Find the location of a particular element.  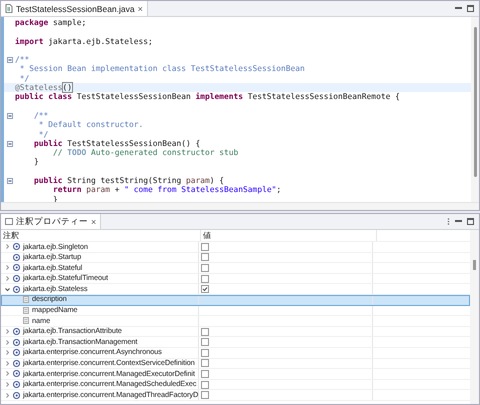

column-header: 値 is located at coordinates (289, 235).